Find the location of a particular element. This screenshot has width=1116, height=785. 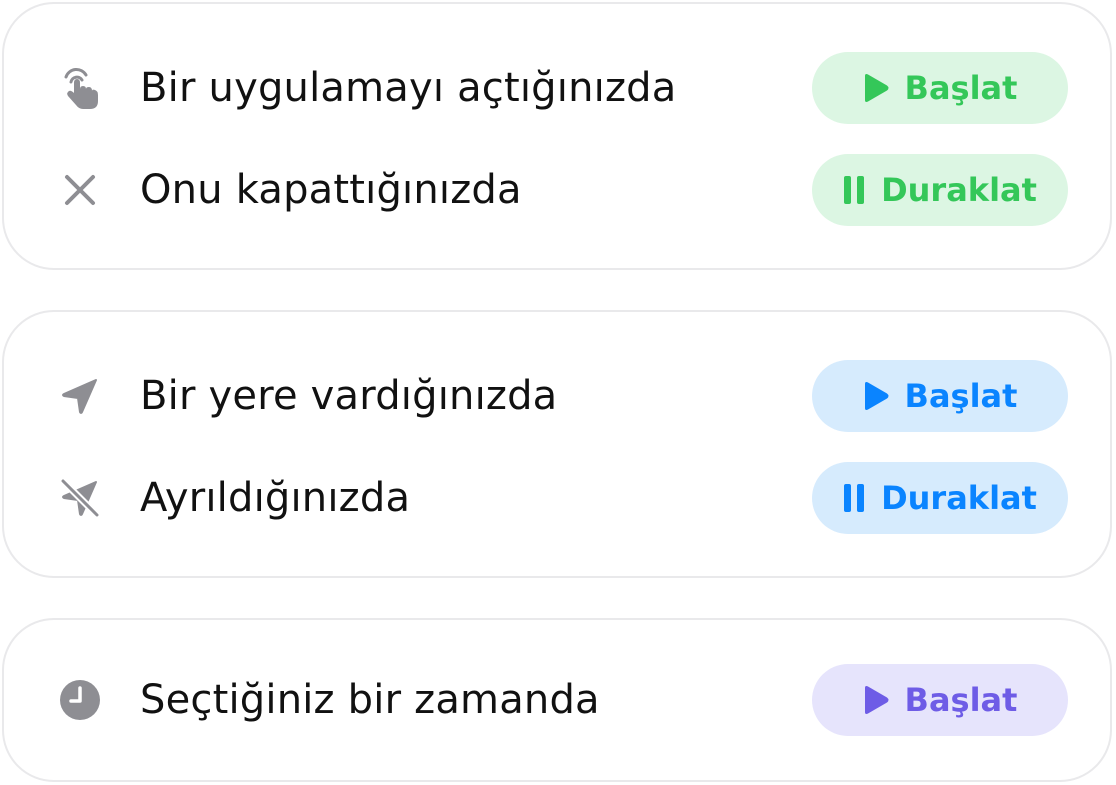

trigger-row-leave: Ayrıldığınızda Duraklat is located at coordinates (557, 498).